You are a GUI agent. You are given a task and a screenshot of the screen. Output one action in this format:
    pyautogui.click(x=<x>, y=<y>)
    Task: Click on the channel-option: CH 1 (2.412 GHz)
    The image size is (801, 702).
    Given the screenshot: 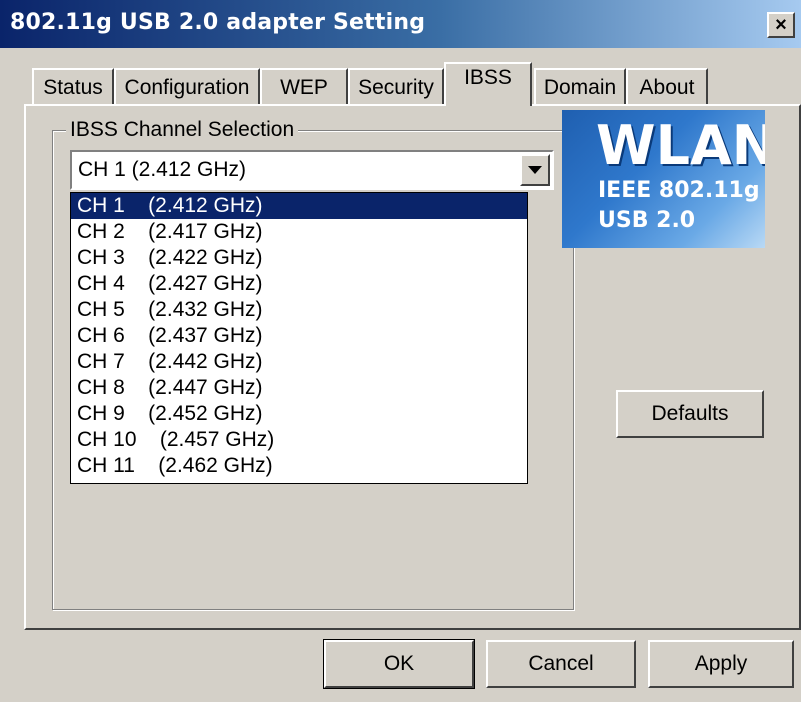 What is the action you would take?
    pyautogui.click(x=299, y=206)
    